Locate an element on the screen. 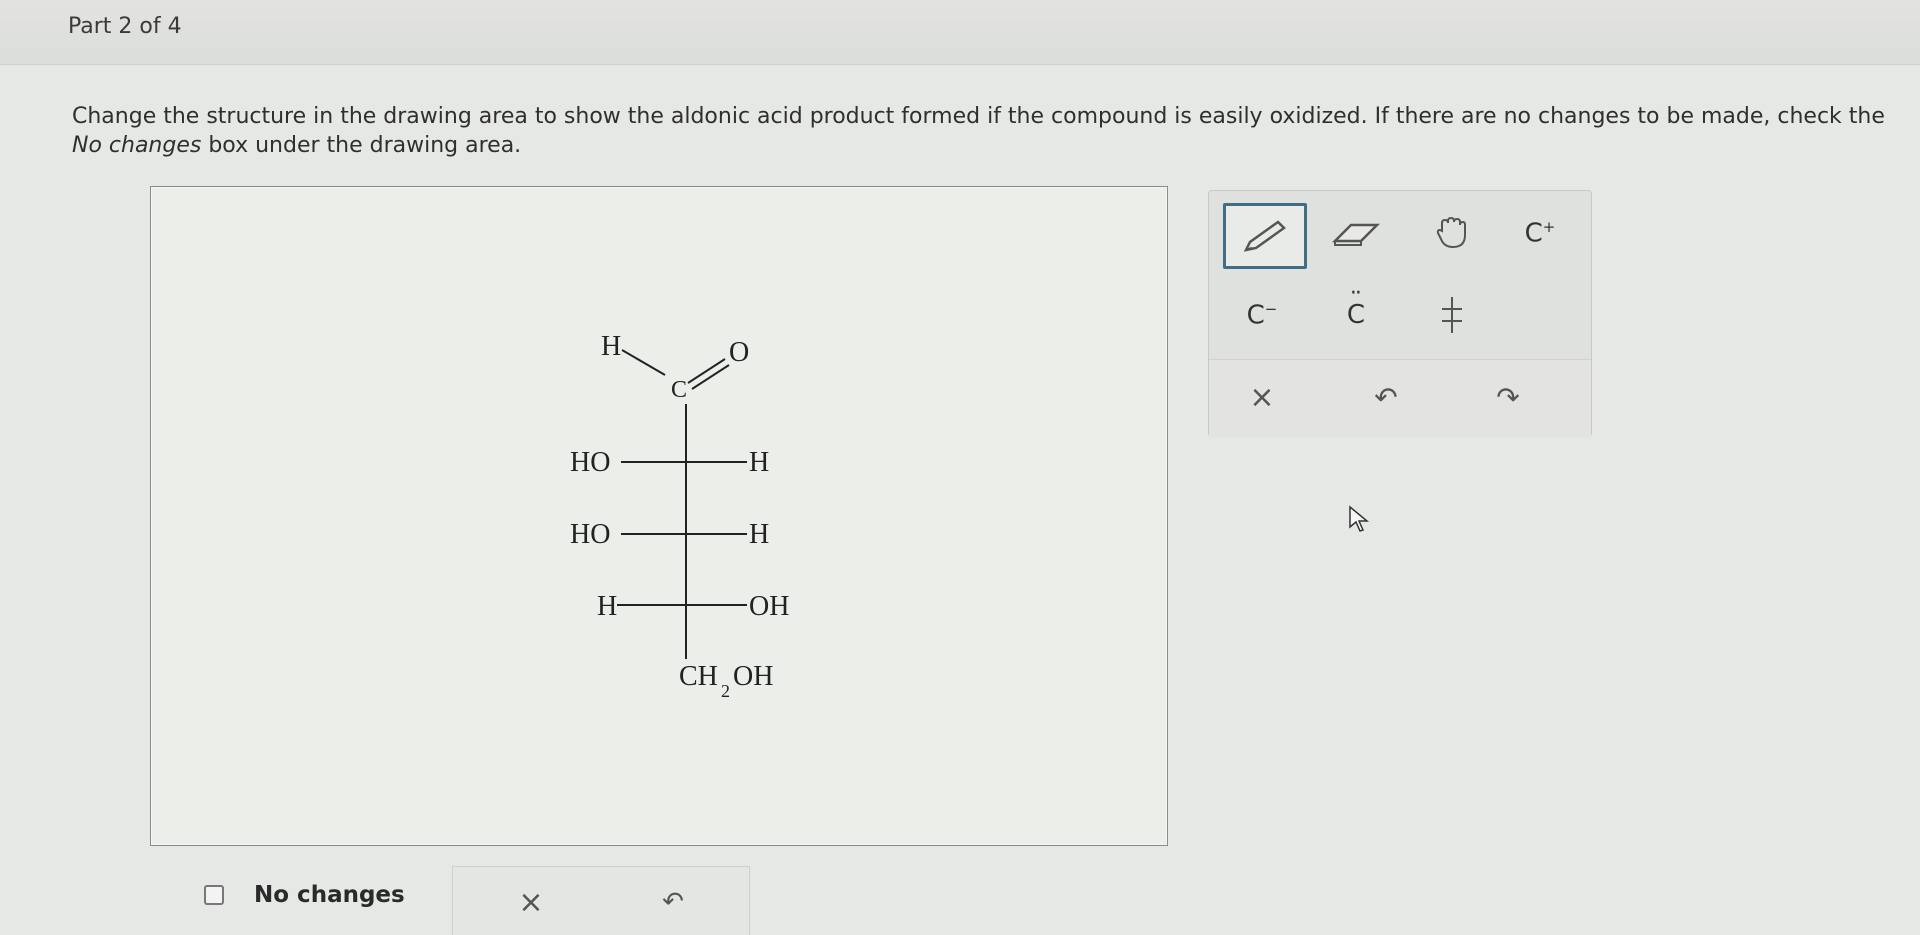 Image resolution: width=1920 pixels, height=935 pixels. no-changes-option: No changes is located at coordinates (304, 895).